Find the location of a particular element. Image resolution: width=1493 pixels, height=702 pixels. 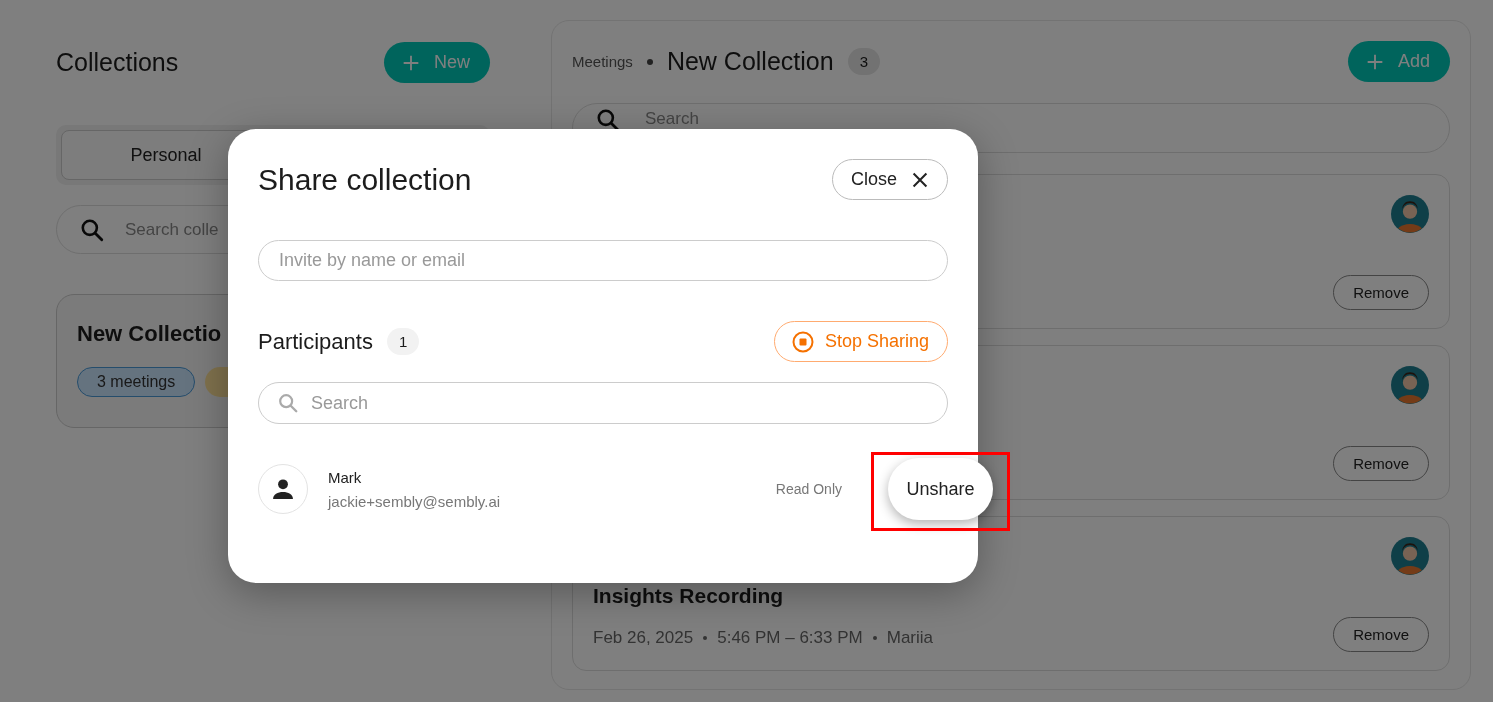

participants-heading: Participants is located at coordinates (315, 341).